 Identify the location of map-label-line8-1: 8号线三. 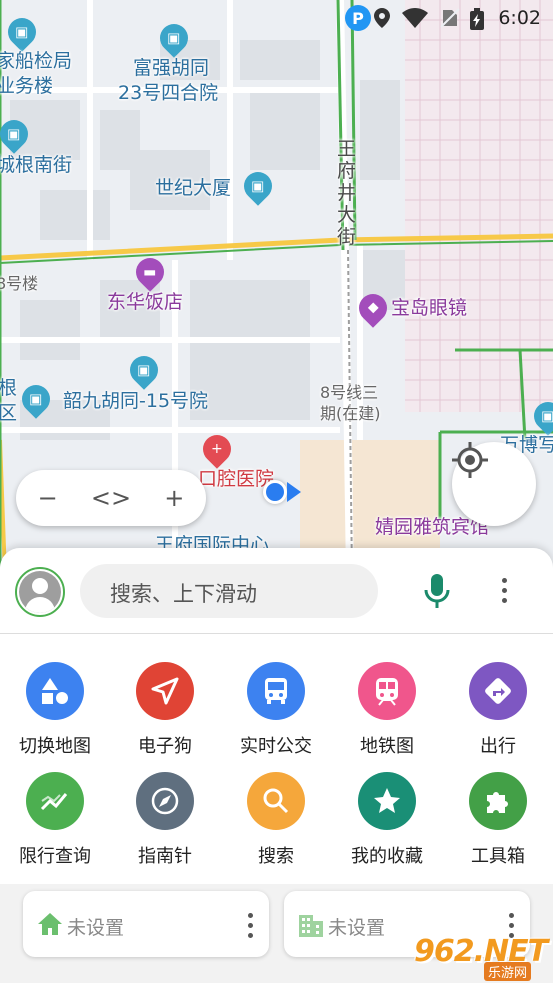
(349, 393).